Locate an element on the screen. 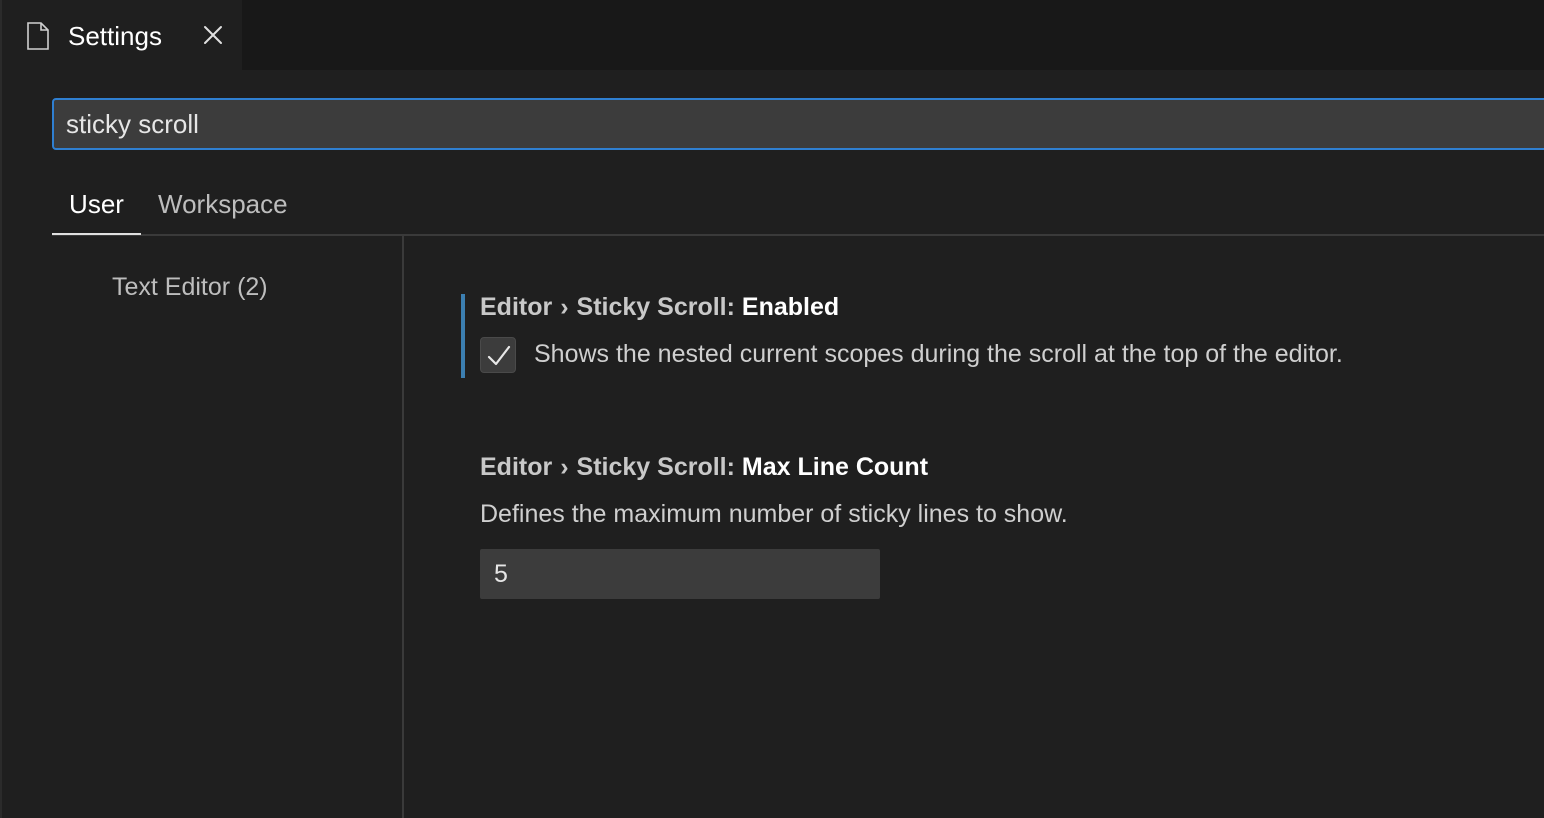 This screenshot has width=1544, height=818. checkmark-icon is located at coordinates (499, 355).